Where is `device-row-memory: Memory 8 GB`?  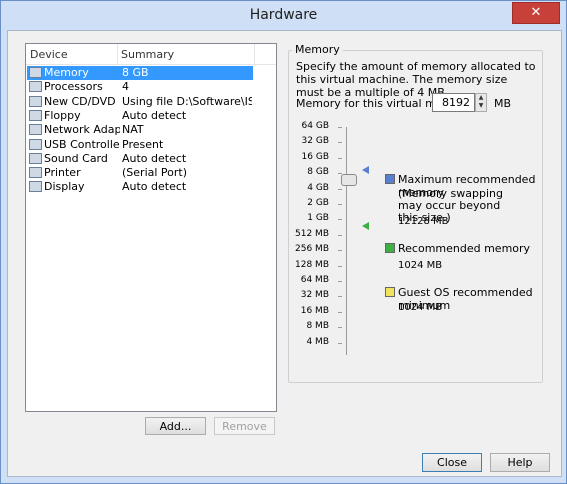 device-row-memory: Memory 8 GB is located at coordinates (140, 73).